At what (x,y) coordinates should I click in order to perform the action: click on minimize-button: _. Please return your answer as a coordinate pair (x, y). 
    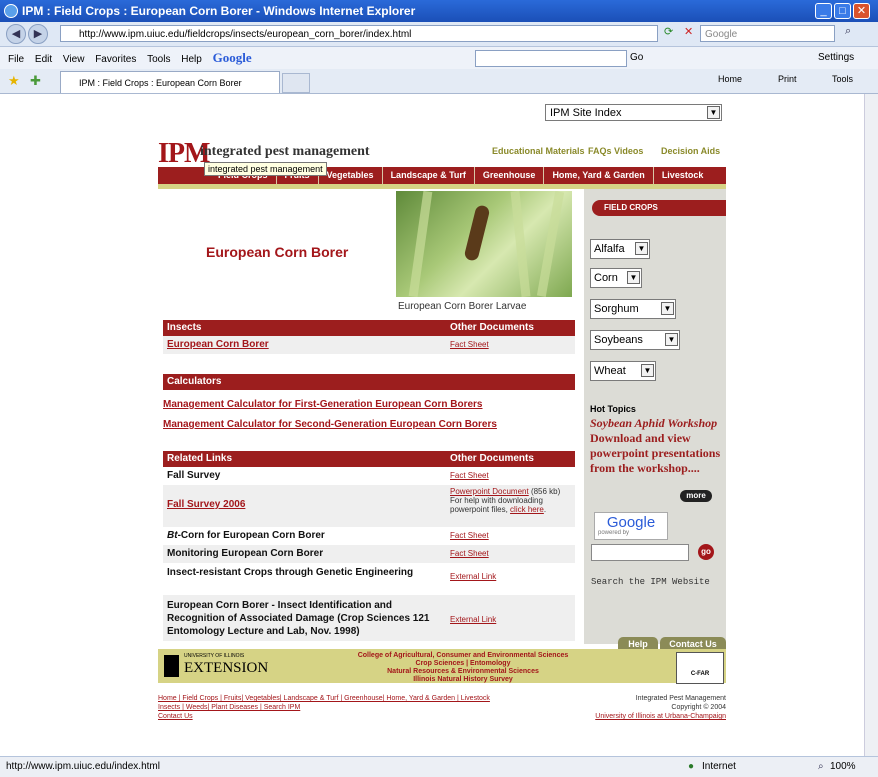
    Looking at the image, I should click on (823, 11).